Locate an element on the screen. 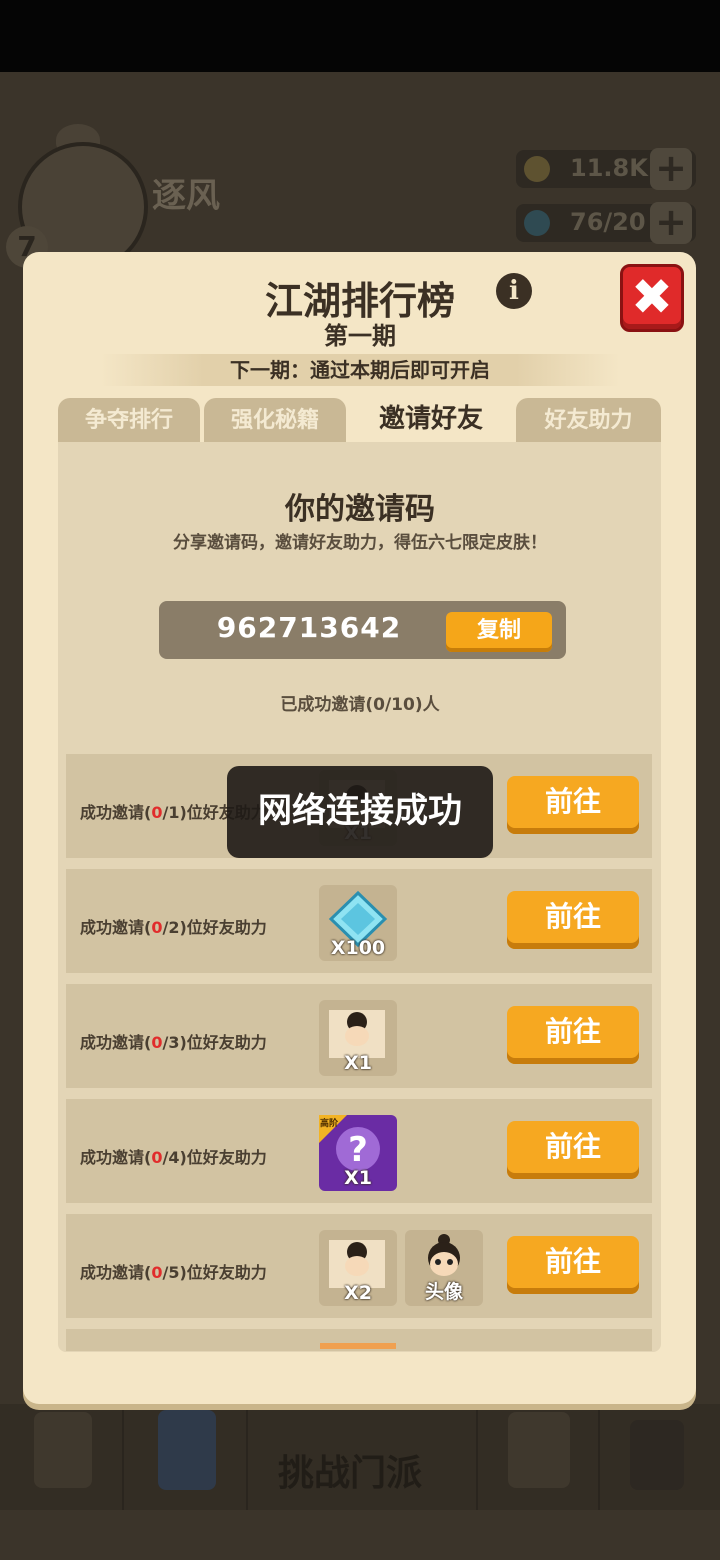 The width and height of the screenshot is (720, 1560). nav-challenge-label: 挑战门派 is located at coordinates (350, 1470).